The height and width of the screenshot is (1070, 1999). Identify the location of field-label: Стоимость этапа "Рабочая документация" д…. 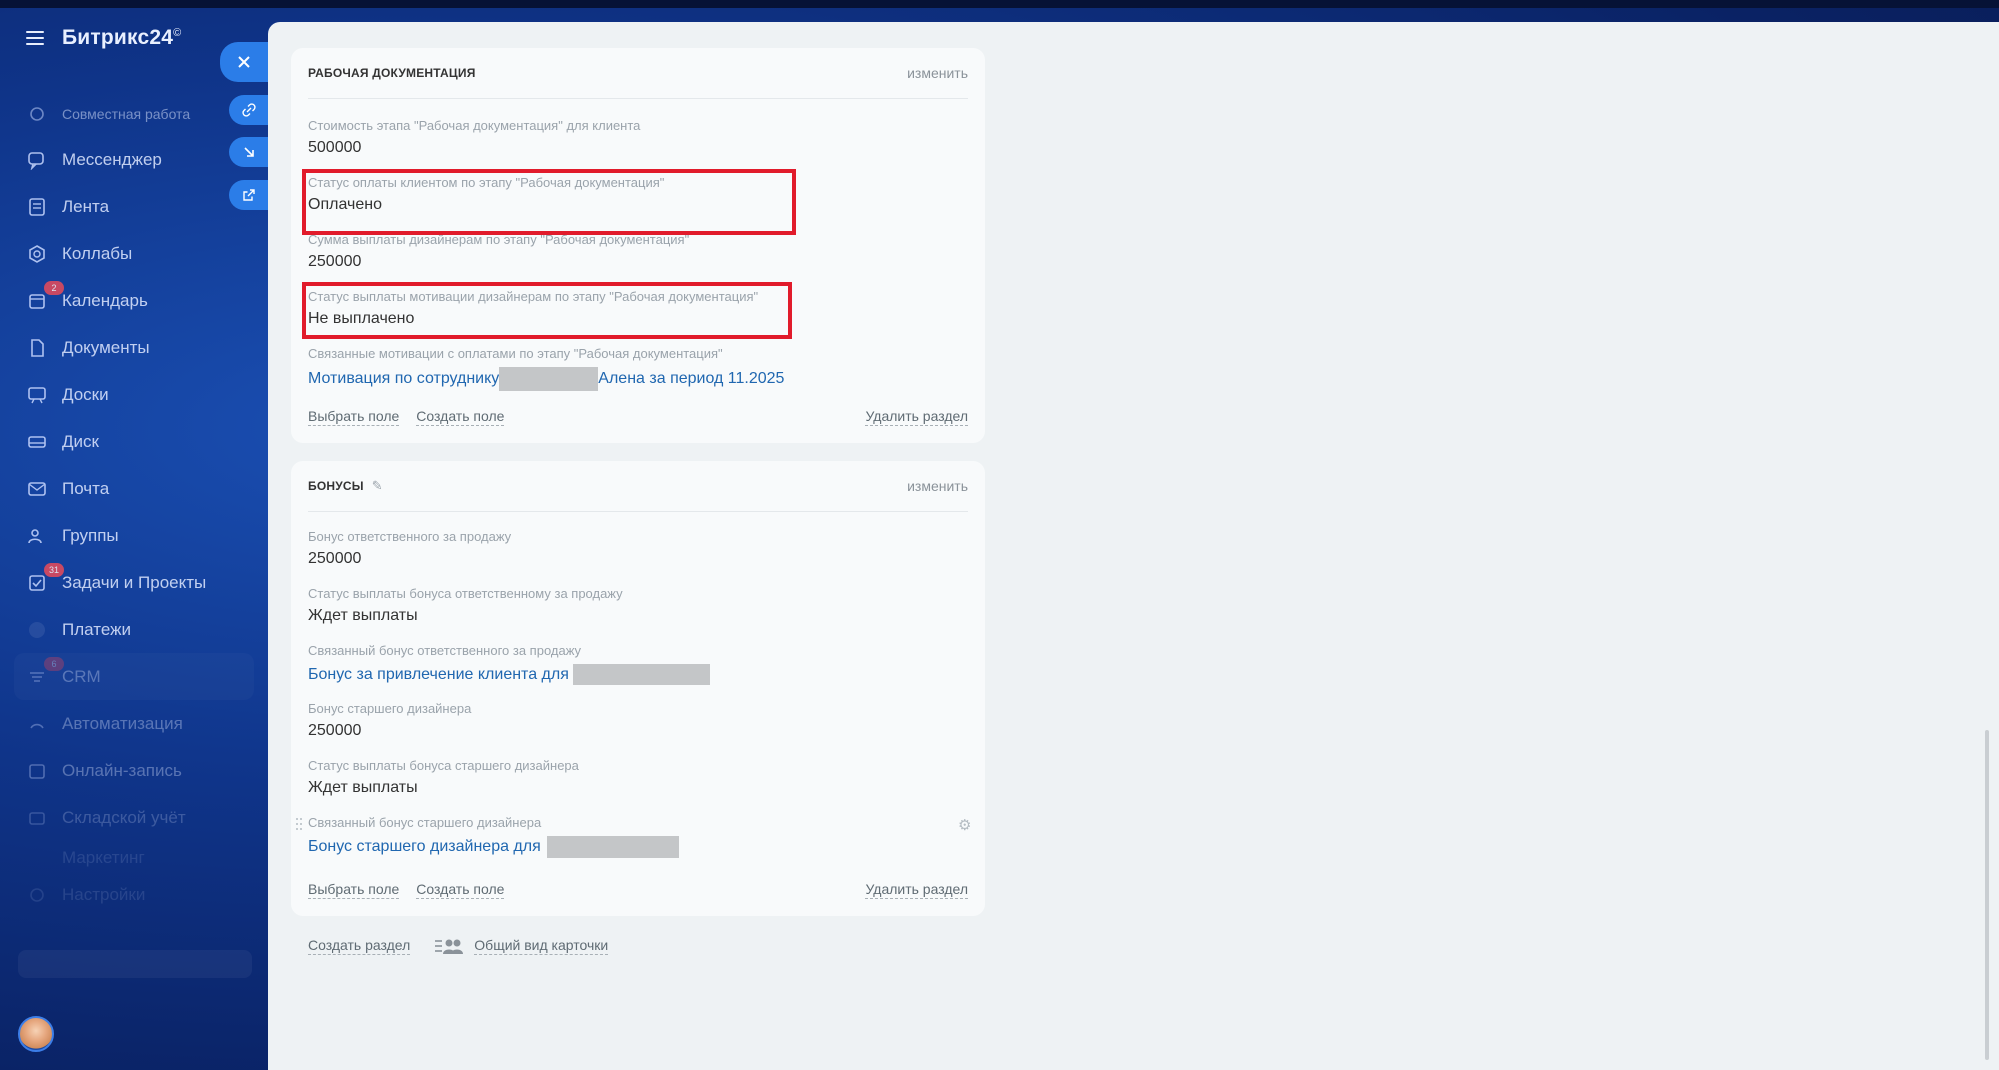
(474, 125).